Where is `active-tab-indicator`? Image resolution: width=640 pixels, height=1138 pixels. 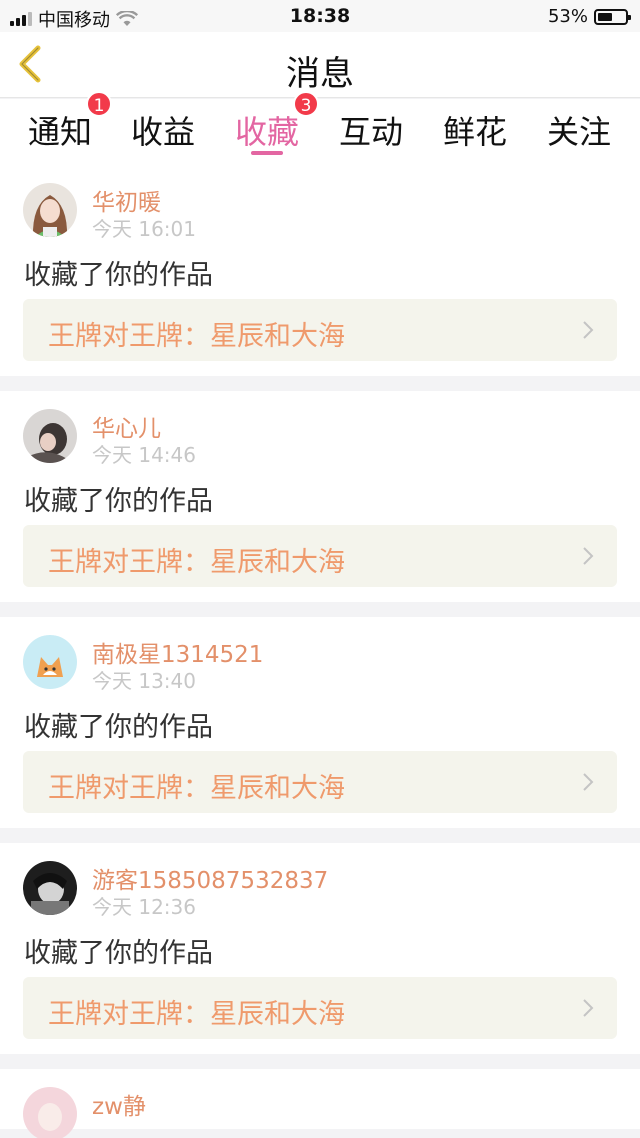 active-tab-indicator is located at coordinates (267, 153).